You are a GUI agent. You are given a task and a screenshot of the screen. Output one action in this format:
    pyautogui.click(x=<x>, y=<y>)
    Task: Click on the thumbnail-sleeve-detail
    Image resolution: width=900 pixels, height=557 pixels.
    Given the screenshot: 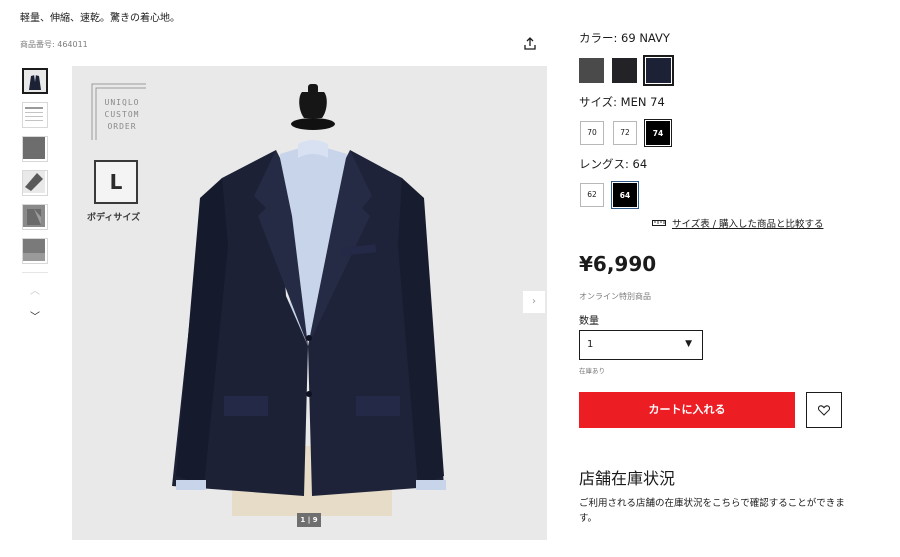 What is the action you would take?
    pyautogui.click(x=35, y=183)
    